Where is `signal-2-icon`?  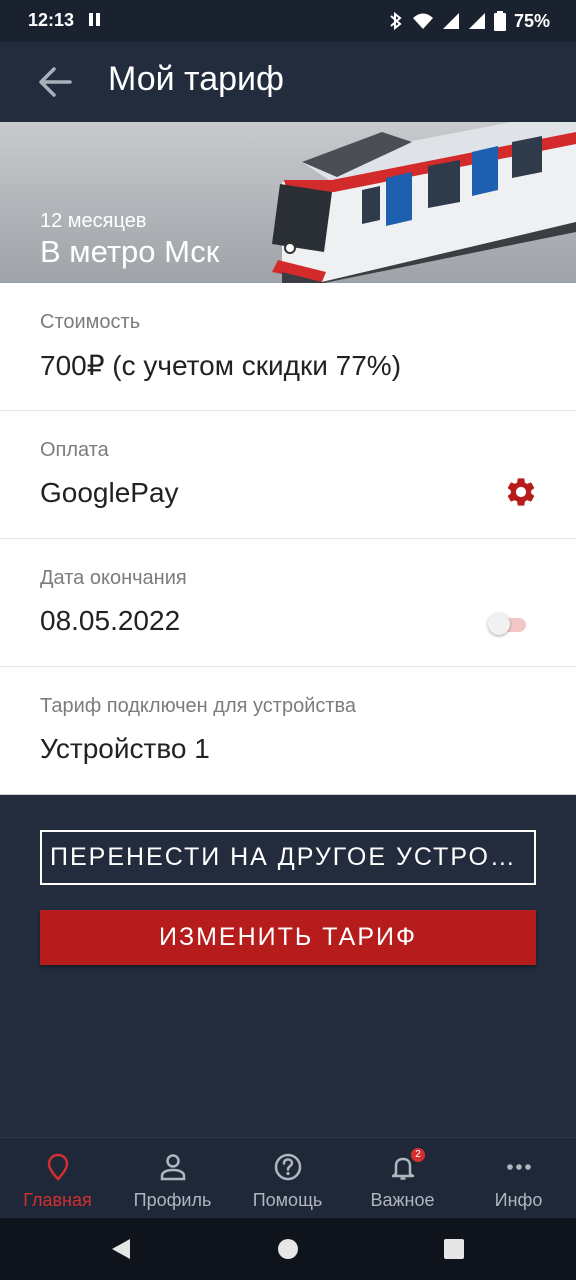
signal-2-icon is located at coordinates (476, 21).